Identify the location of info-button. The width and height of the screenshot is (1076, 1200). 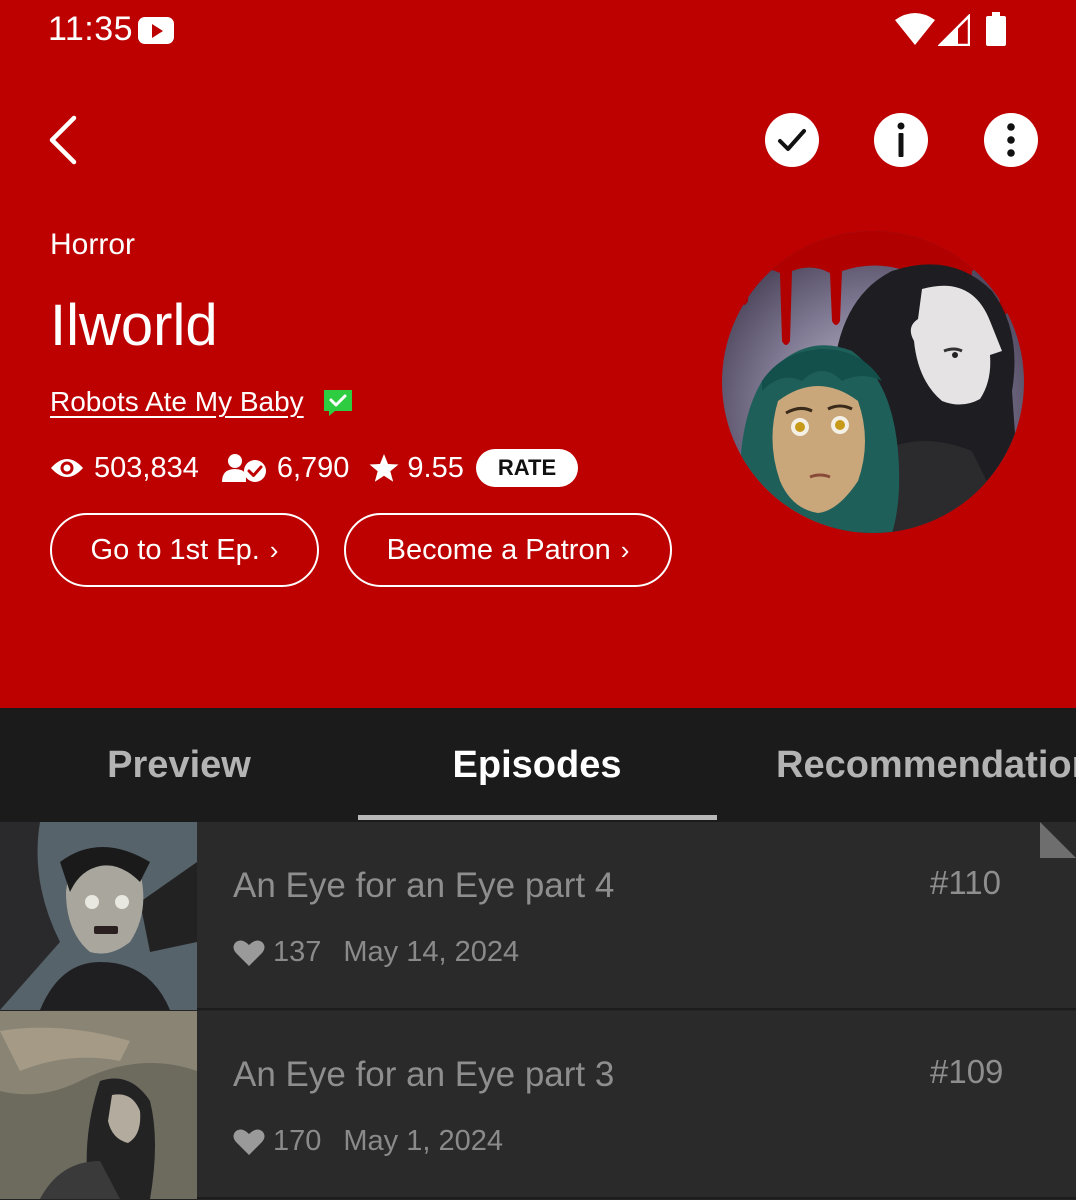
(901, 140).